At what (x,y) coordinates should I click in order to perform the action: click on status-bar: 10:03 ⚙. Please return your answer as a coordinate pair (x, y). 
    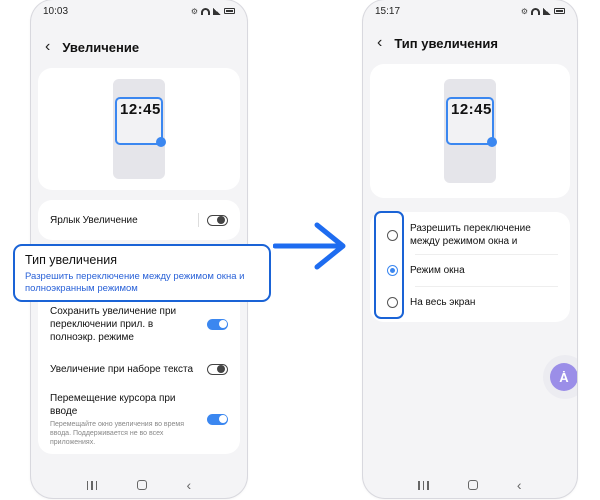
    Looking at the image, I should click on (139, 11).